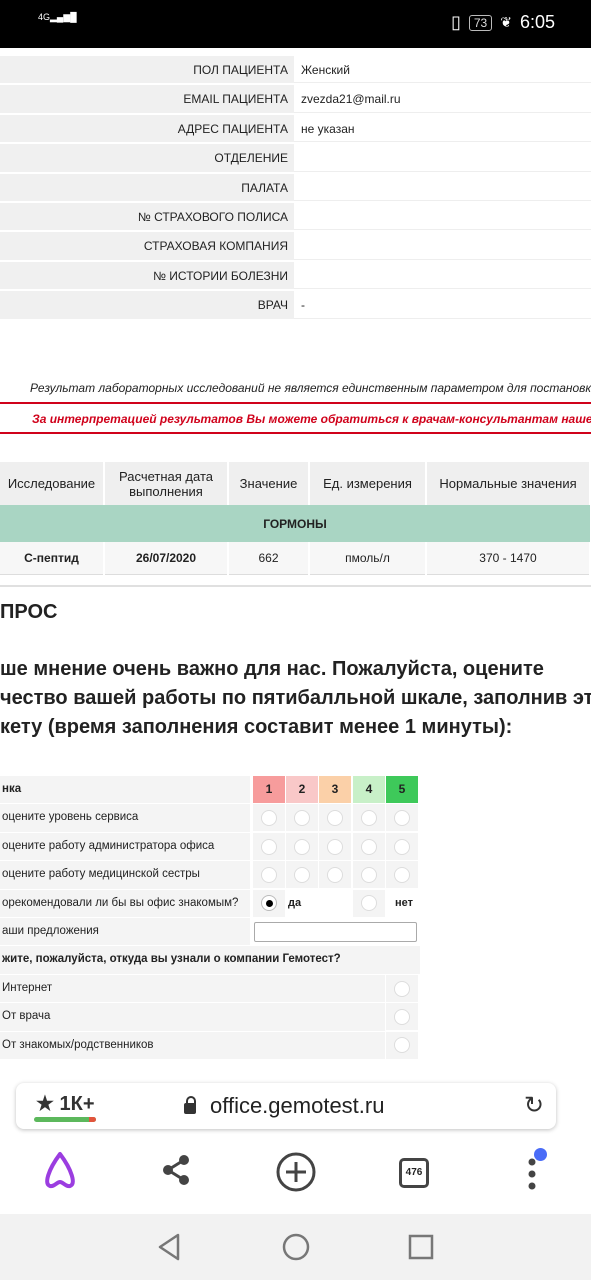  Describe the element at coordinates (368, 483) in the screenshot. I see `col-header: Ед. измерения` at that location.